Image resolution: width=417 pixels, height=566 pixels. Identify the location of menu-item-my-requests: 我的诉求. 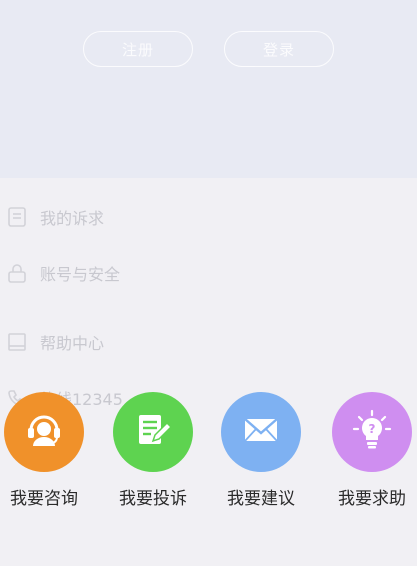
(208, 217).